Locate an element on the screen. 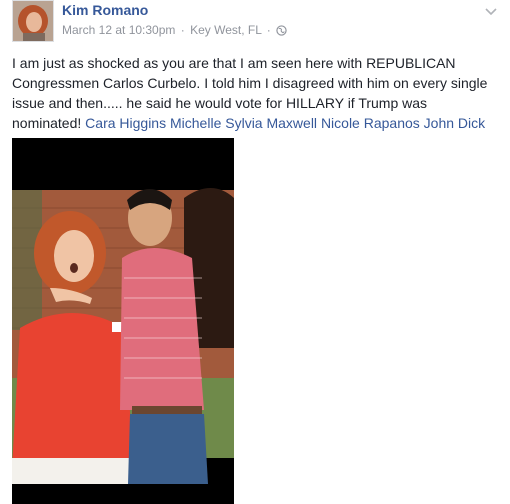  chevron-down-icon is located at coordinates (491, 11).